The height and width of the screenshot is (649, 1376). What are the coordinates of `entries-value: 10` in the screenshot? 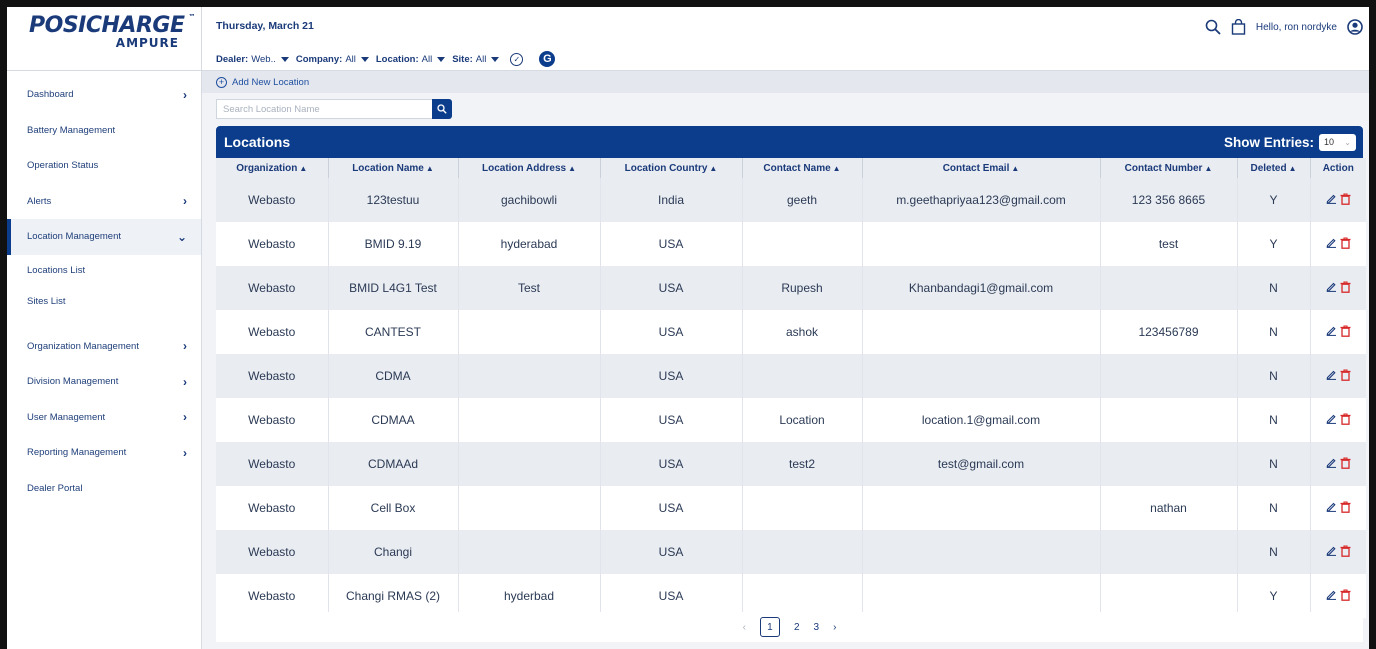 It's located at (1329, 142).